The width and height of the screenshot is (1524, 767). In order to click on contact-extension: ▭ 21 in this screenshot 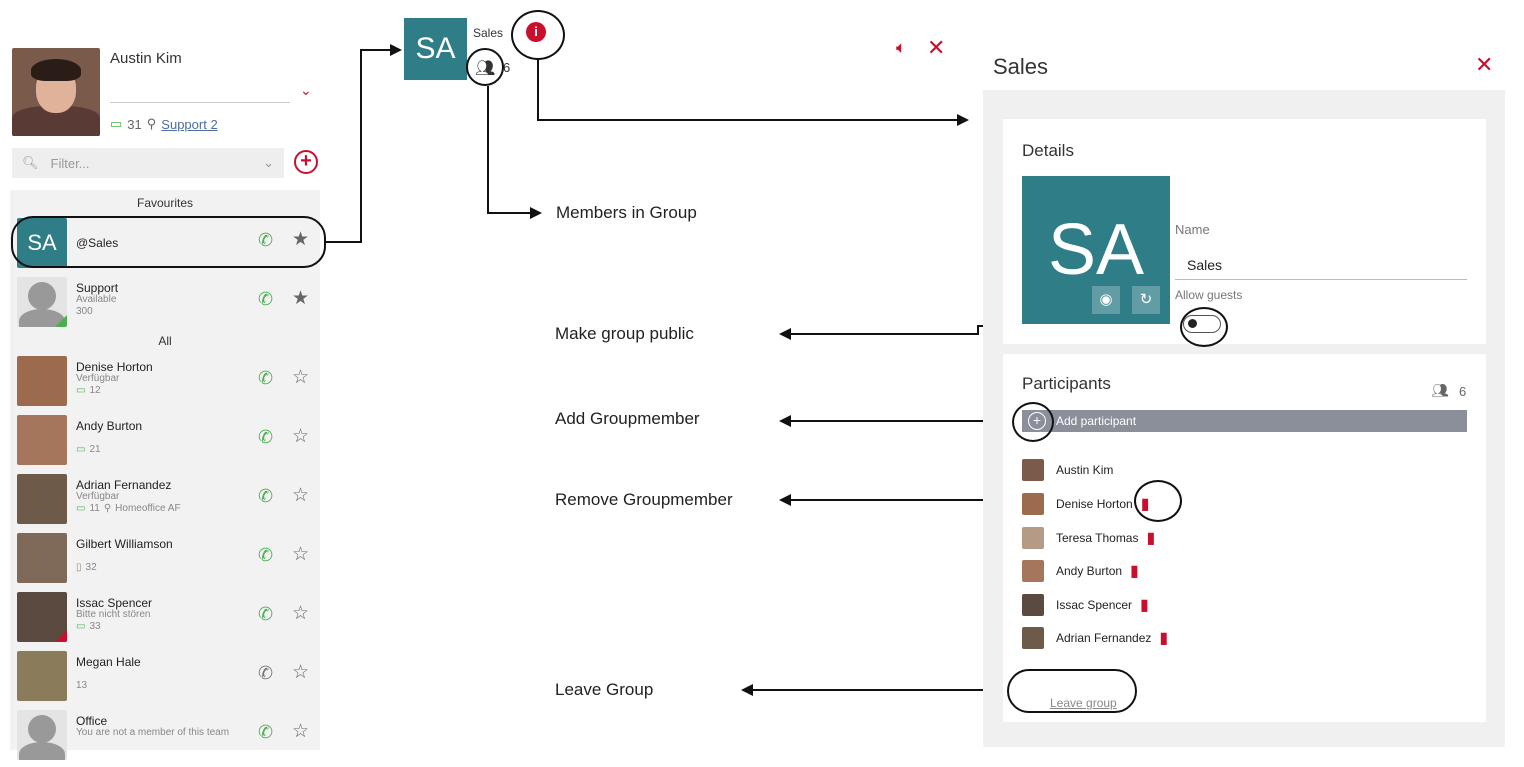, I will do `click(88, 449)`.